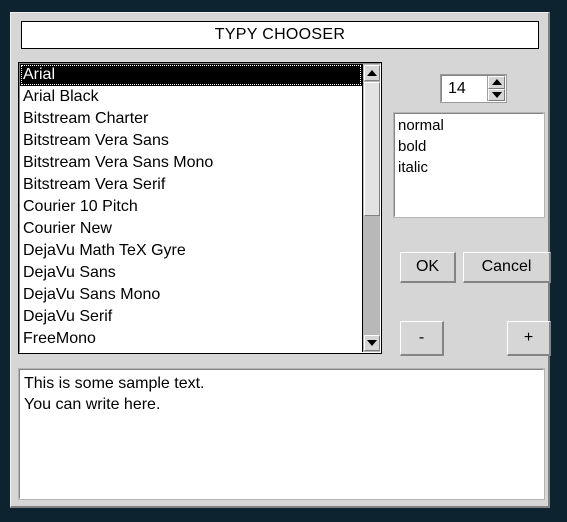 This screenshot has width=567, height=522. Describe the element at coordinates (469, 146) in the screenshot. I see `style-list-item: bold` at that location.